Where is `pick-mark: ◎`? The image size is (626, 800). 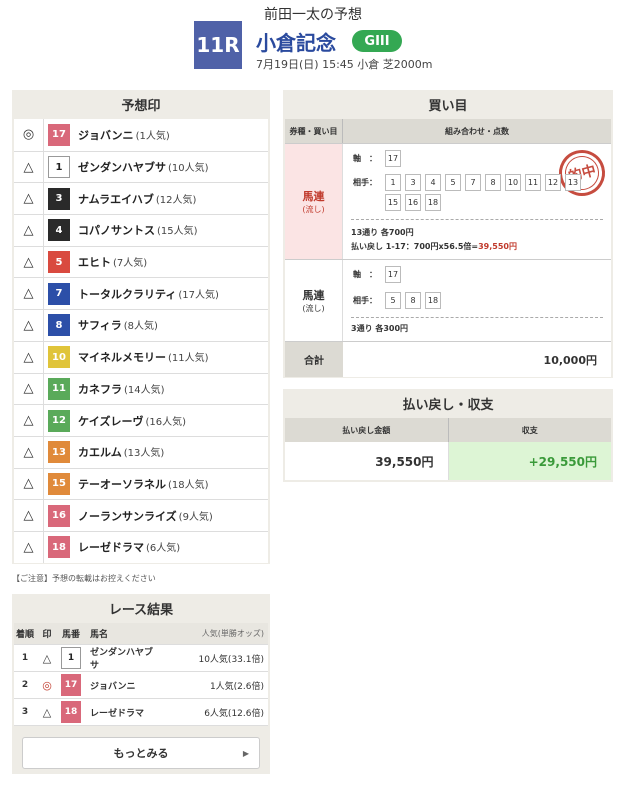 pick-mark: ◎ is located at coordinates (29, 135).